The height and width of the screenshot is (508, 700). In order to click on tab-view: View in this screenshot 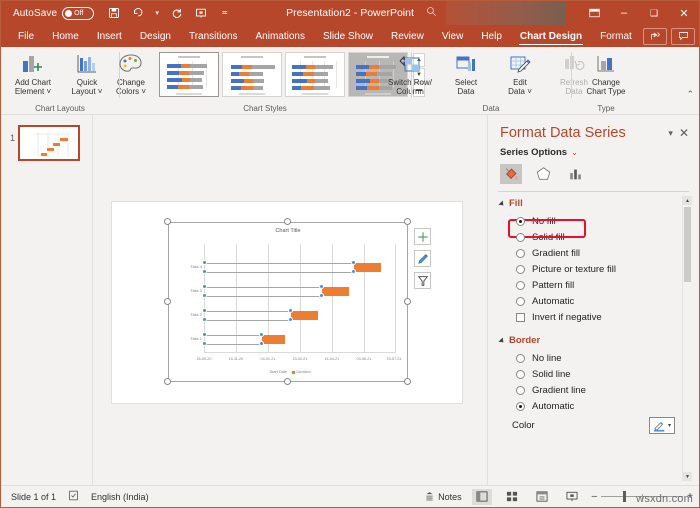, I will do `click(453, 36)`.